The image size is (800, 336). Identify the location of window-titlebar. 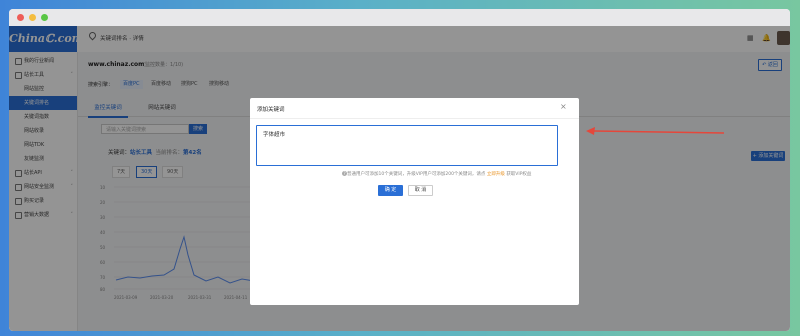
(399, 17).